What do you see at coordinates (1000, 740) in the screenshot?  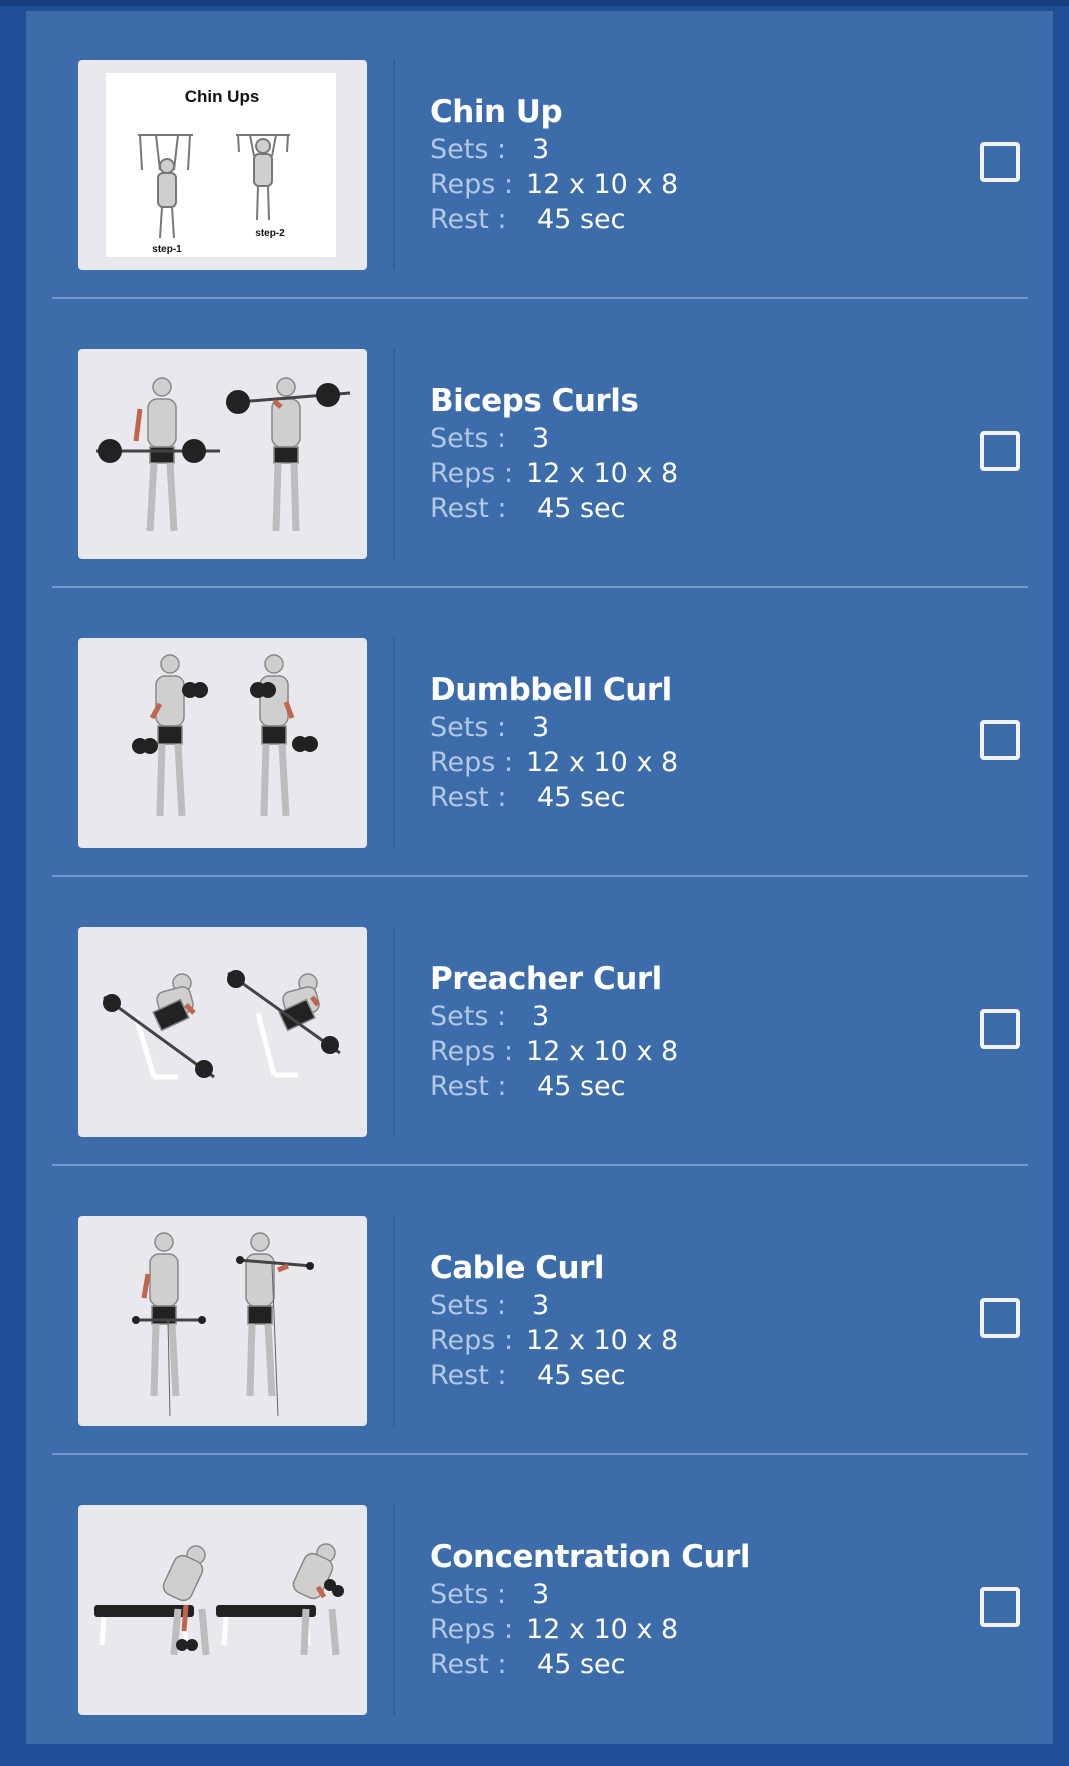 I see `complete-checkbox-dumbbell-curl` at bounding box center [1000, 740].